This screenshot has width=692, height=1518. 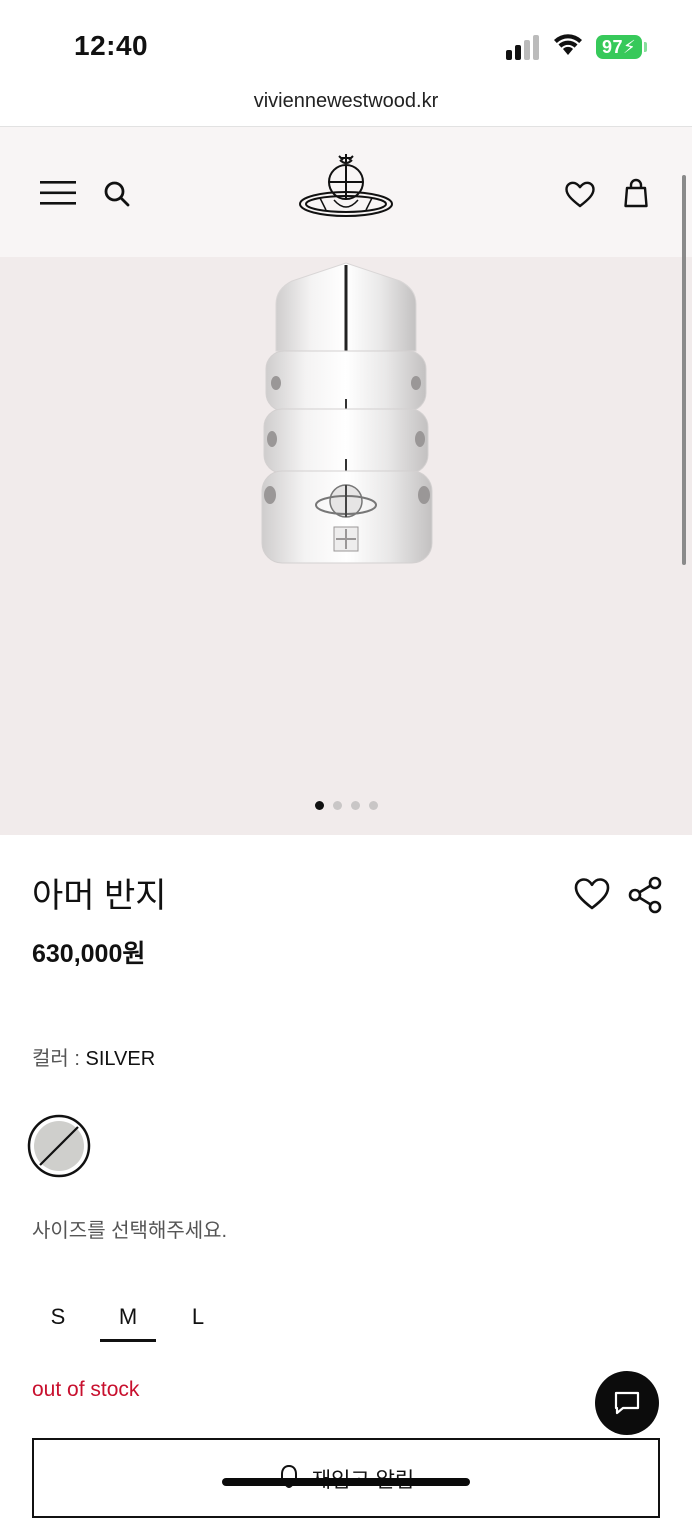 I want to click on size-selector: S M L, so click(x=132, y=1321).